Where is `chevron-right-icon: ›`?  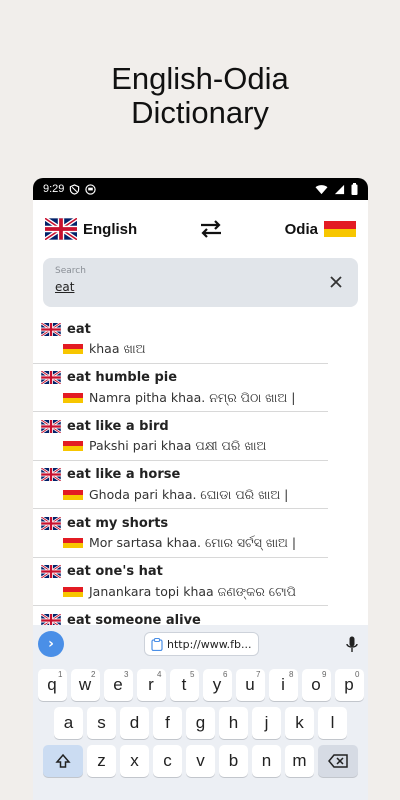
chevron-right-icon: › is located at coordinates (51, 644).